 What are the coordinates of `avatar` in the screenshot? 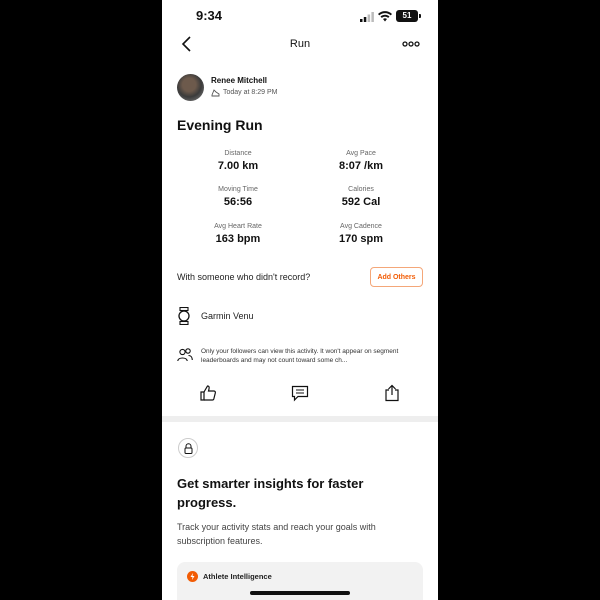 It's located at (190, 87).